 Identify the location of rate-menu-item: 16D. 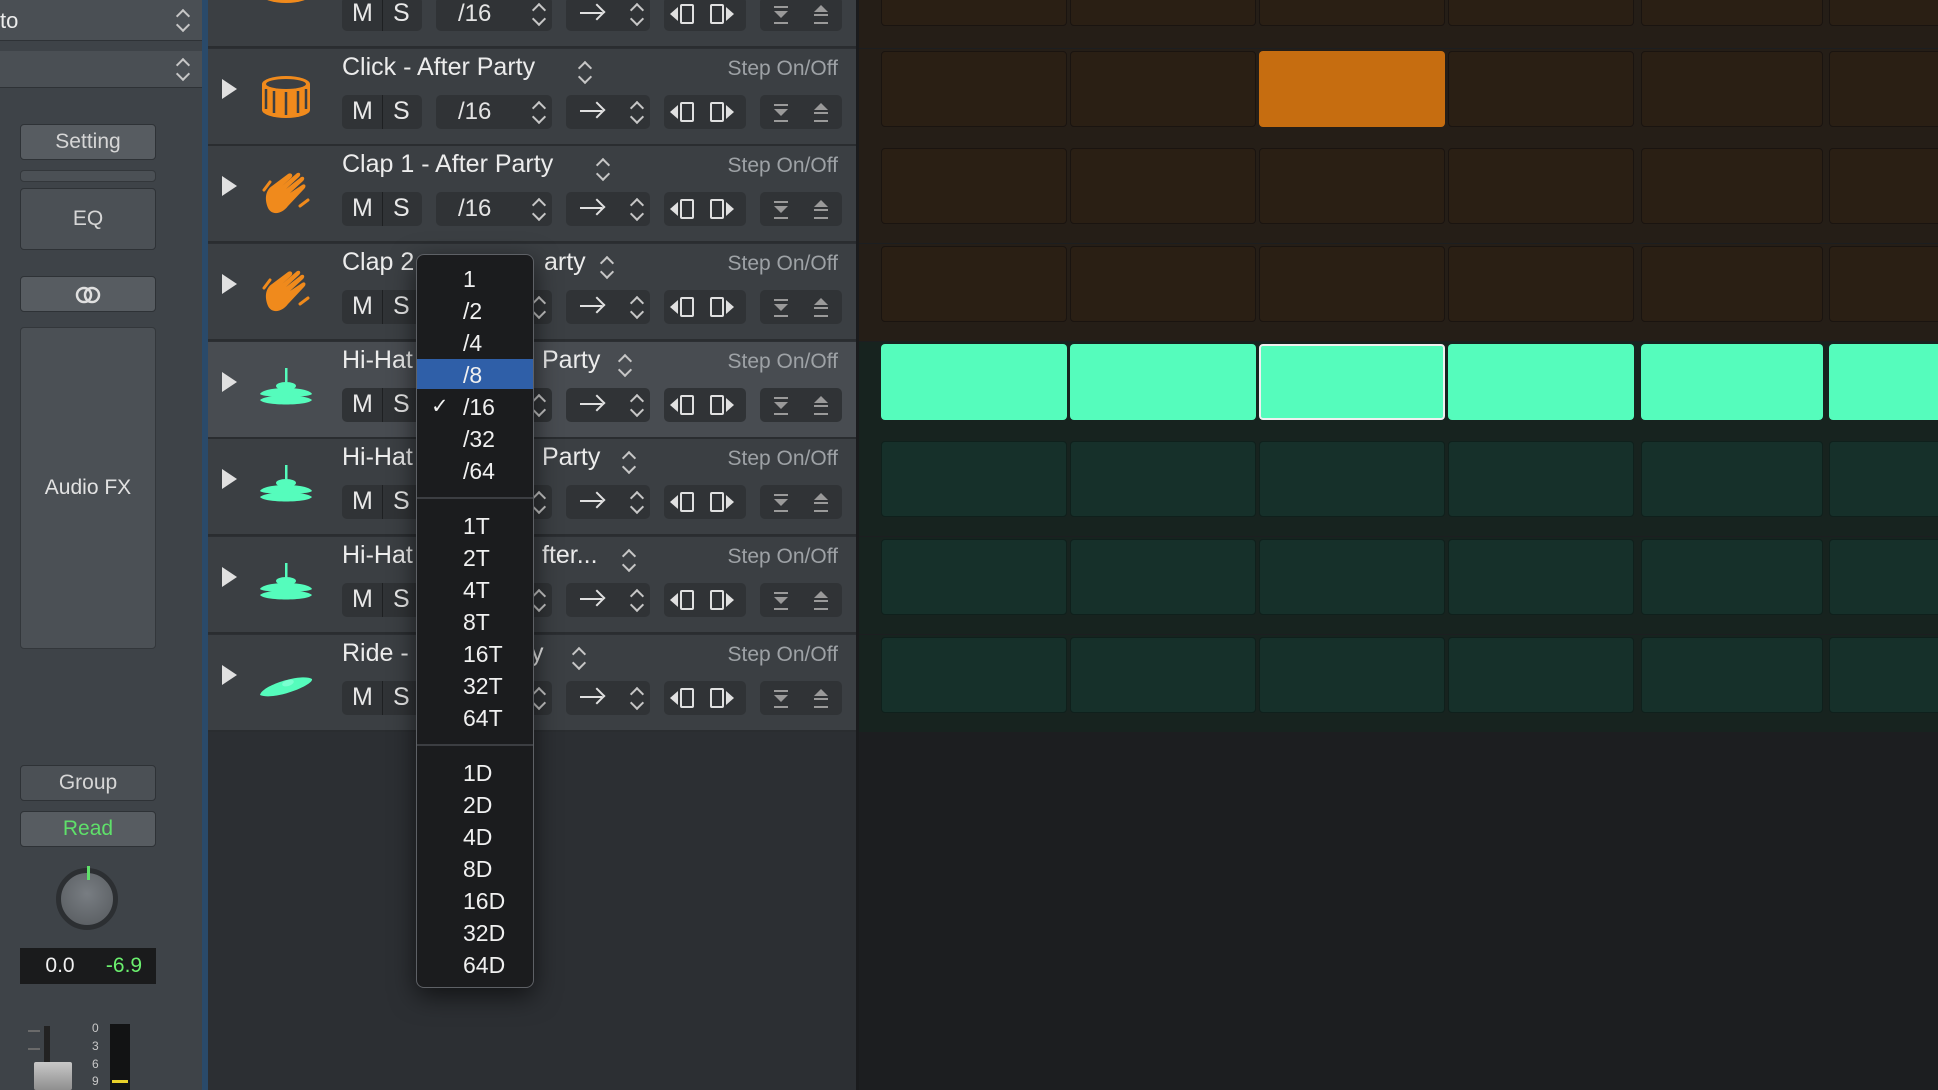
(475, 900).